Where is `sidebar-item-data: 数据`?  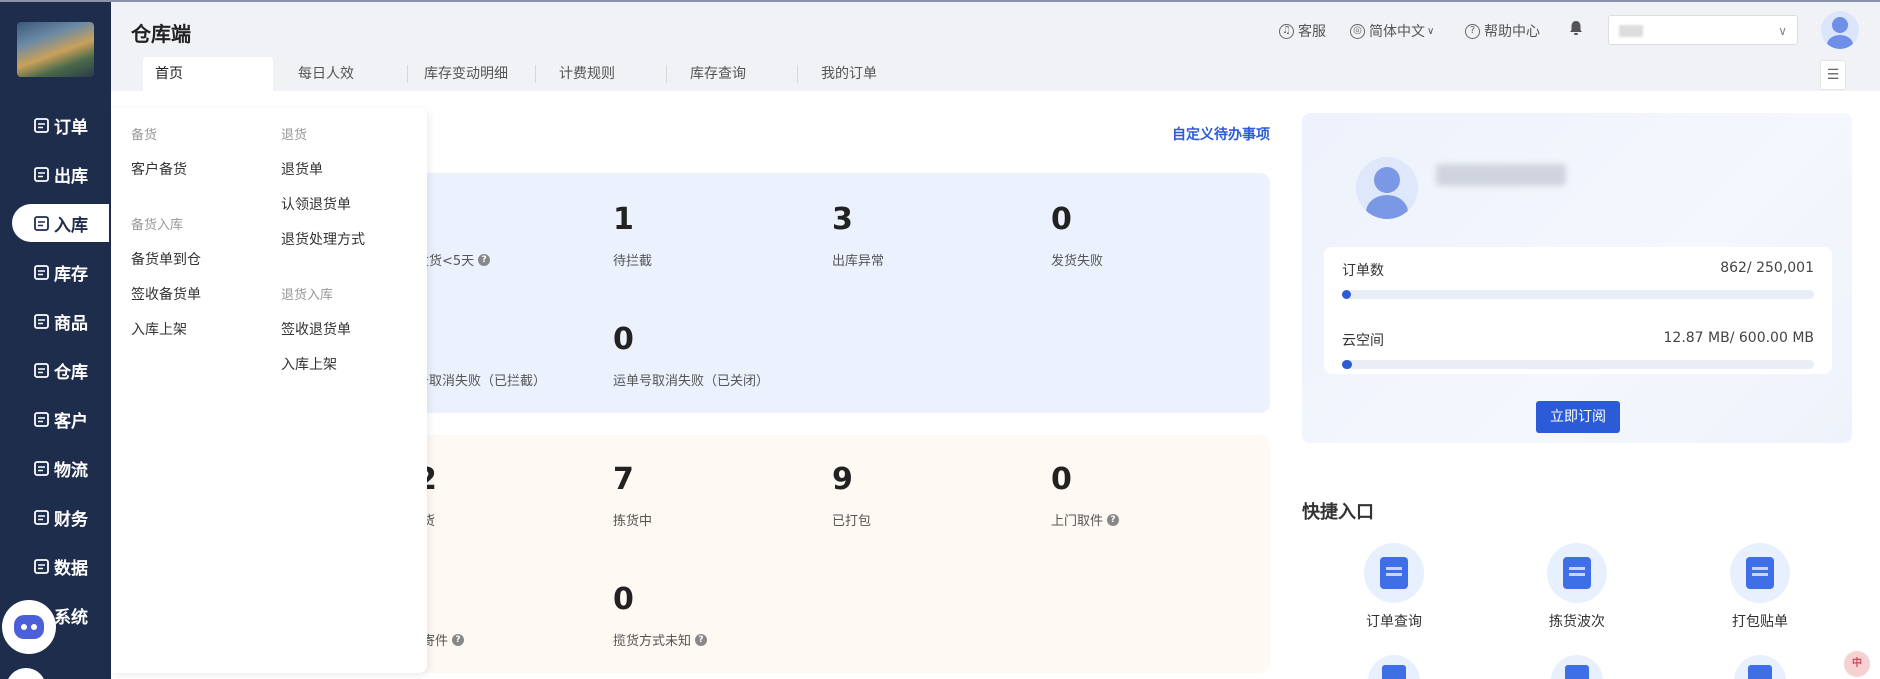 sidebar-item-data: 数据 is located at coordinates (60, 566).